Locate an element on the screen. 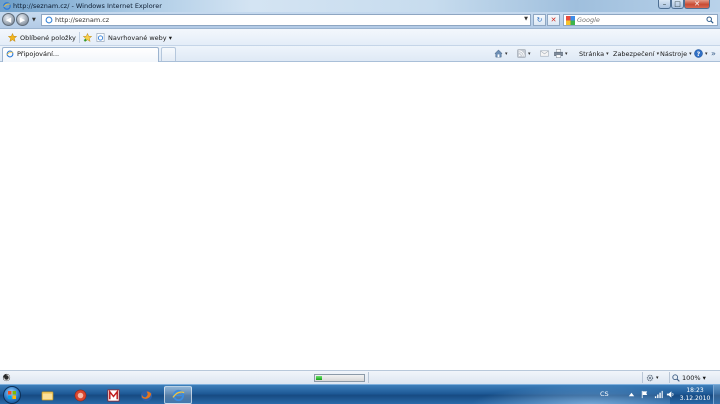 This screenshot has height=404, width=720. language-indicator: CS is located at coordinates (604, 394).